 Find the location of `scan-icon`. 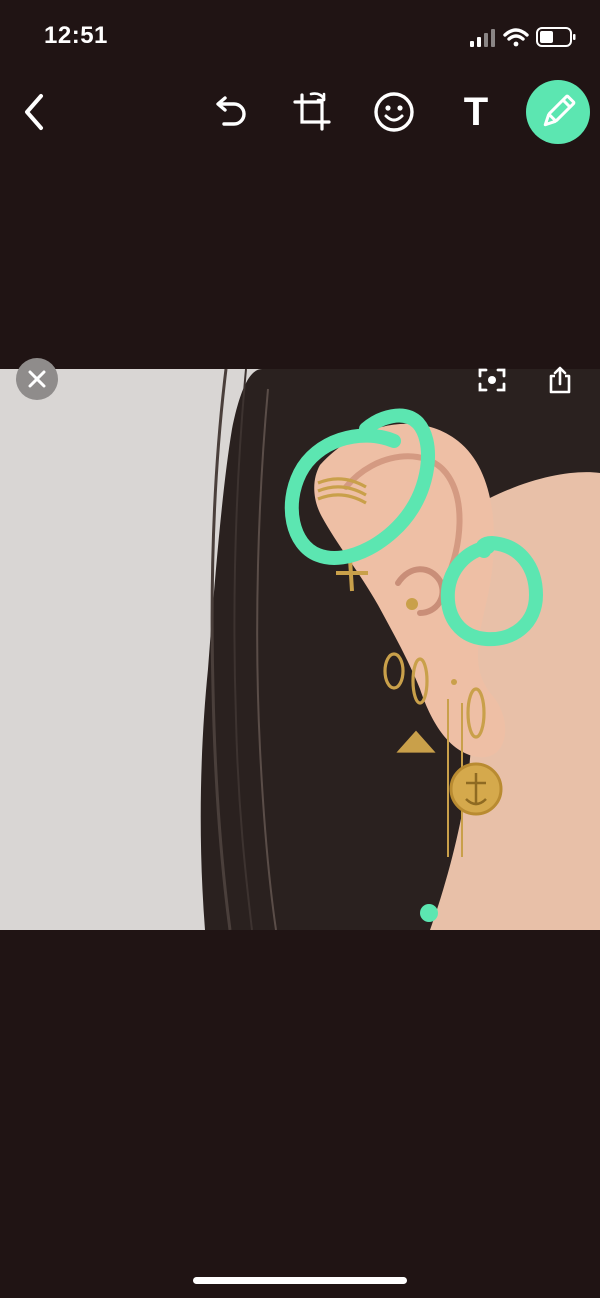

scan-icon is located at coordinates (492, 380).